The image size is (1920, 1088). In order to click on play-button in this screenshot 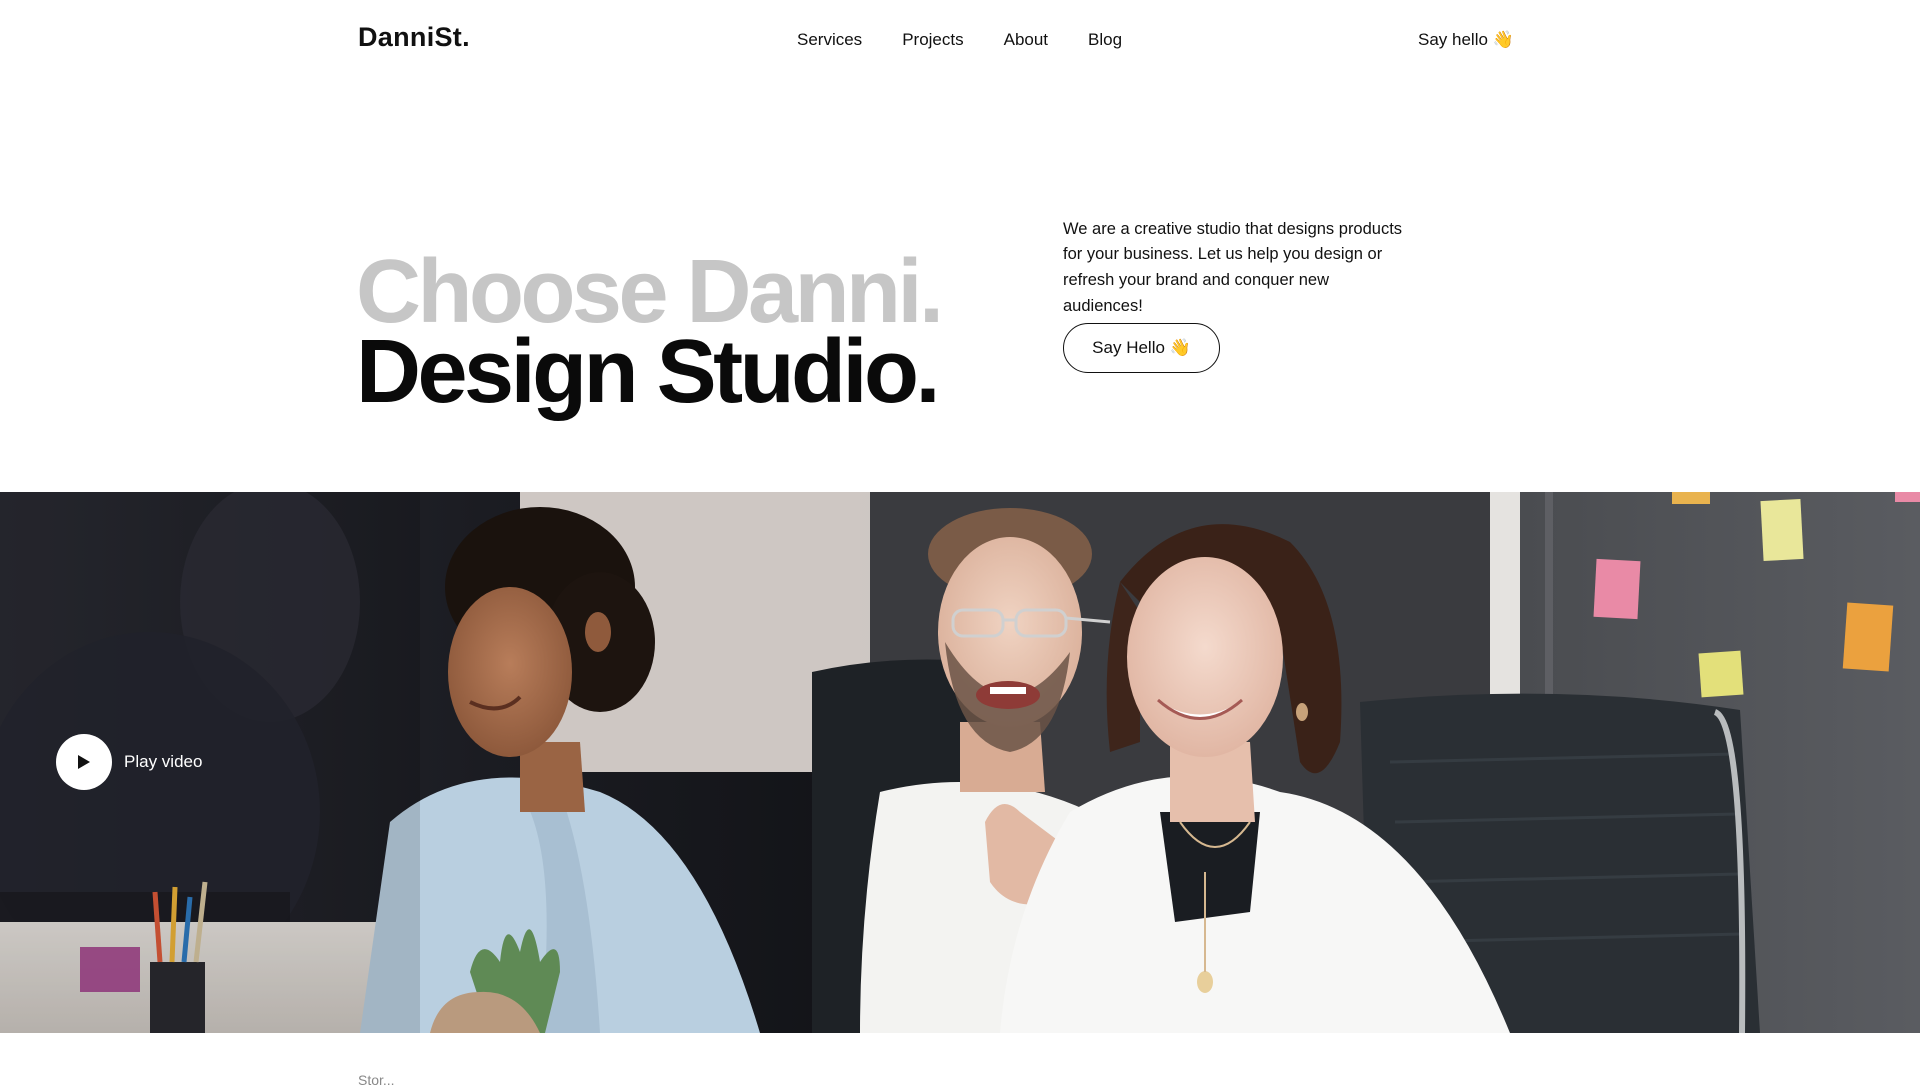, I will do `click(84, 762)`.